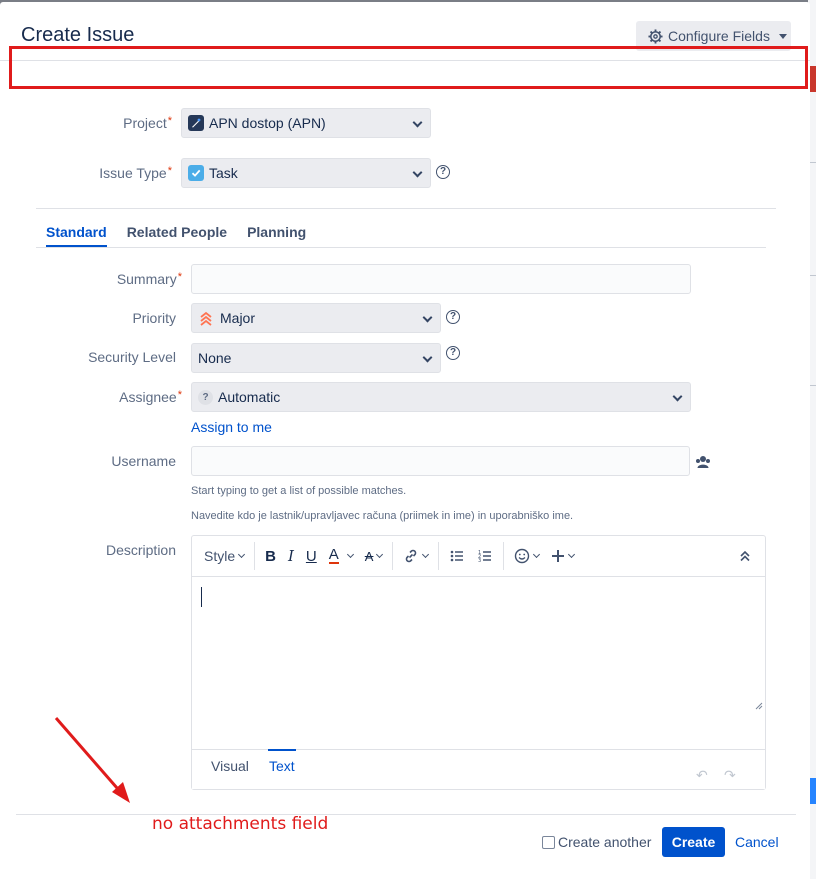  I want to click on more-formatting-button: A, so click(374, 556).